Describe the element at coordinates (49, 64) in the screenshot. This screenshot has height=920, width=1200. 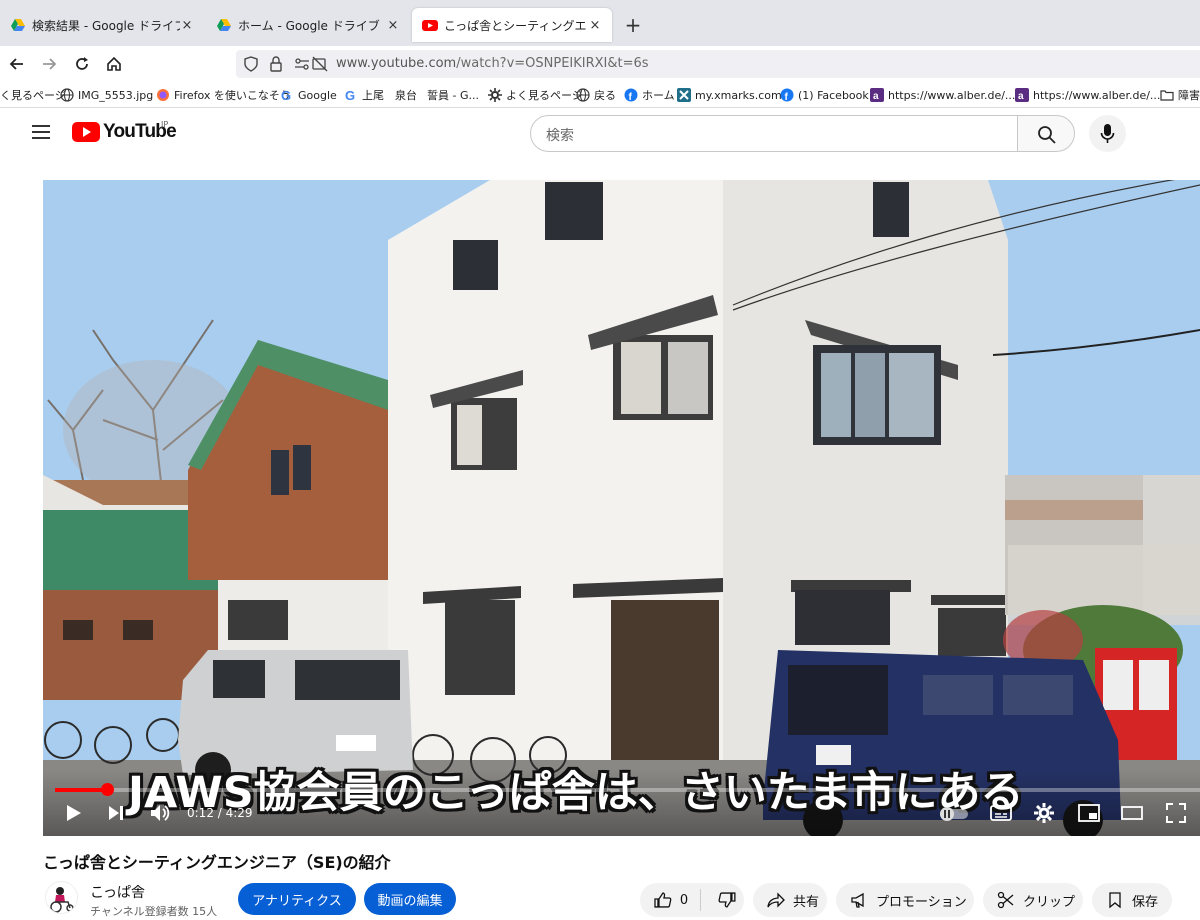
I see `forward-arrow-icon` at that location.